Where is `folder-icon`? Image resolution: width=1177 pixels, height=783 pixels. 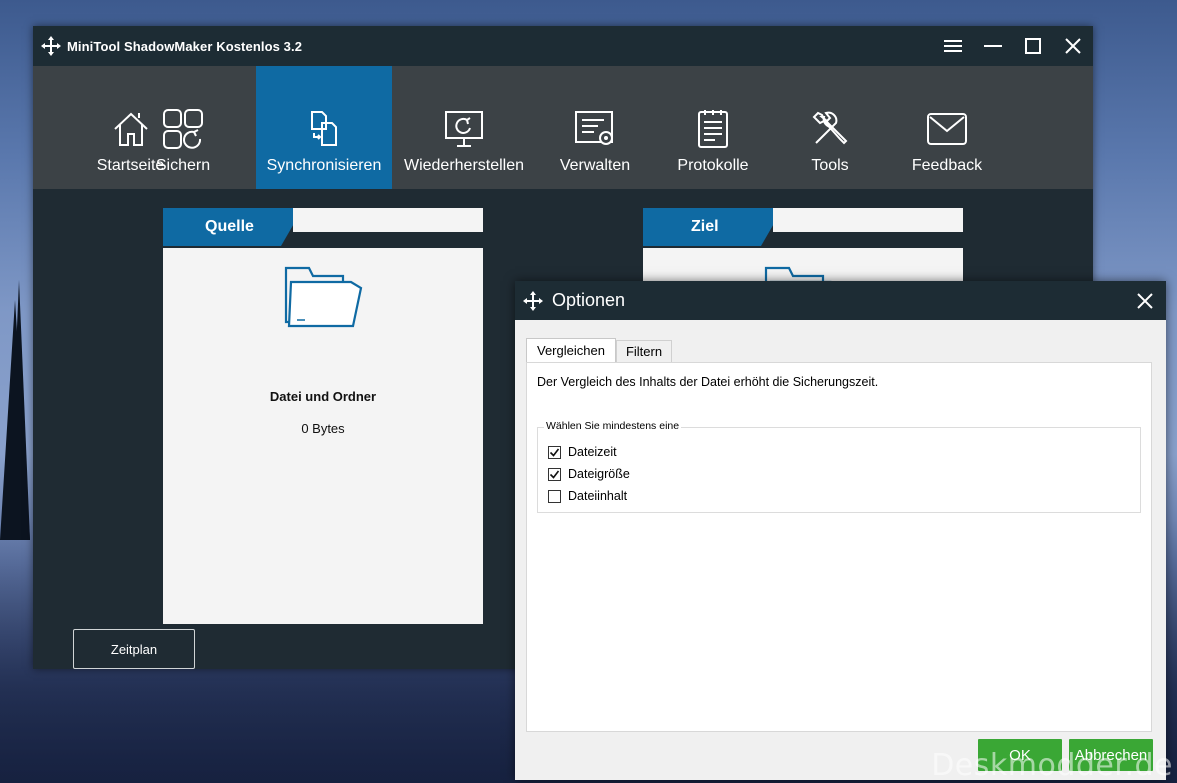 folder-icon is located at coordinates (323, 297).